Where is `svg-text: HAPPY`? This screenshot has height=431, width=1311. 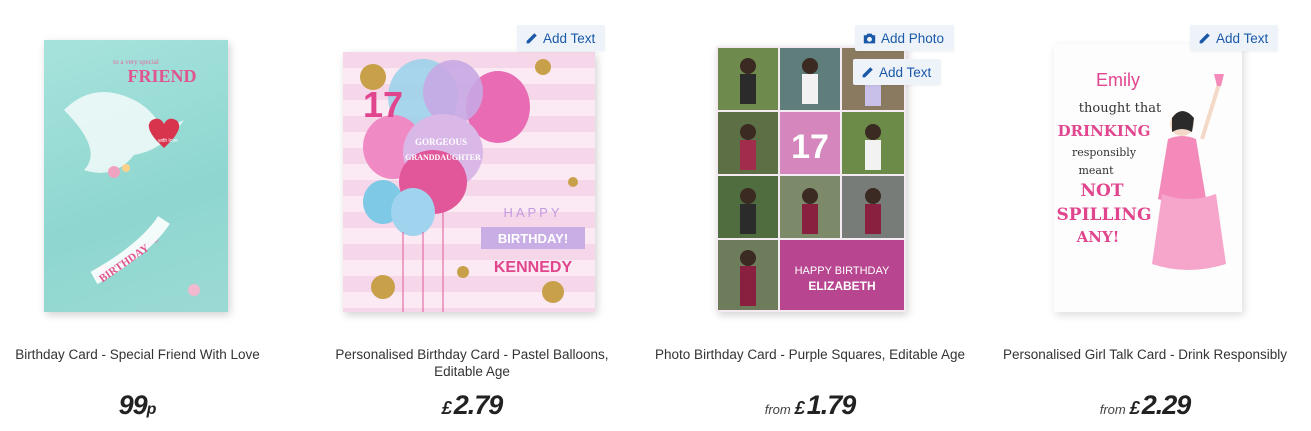
svg-text: HAPPY is located at coordinates (532, 212).